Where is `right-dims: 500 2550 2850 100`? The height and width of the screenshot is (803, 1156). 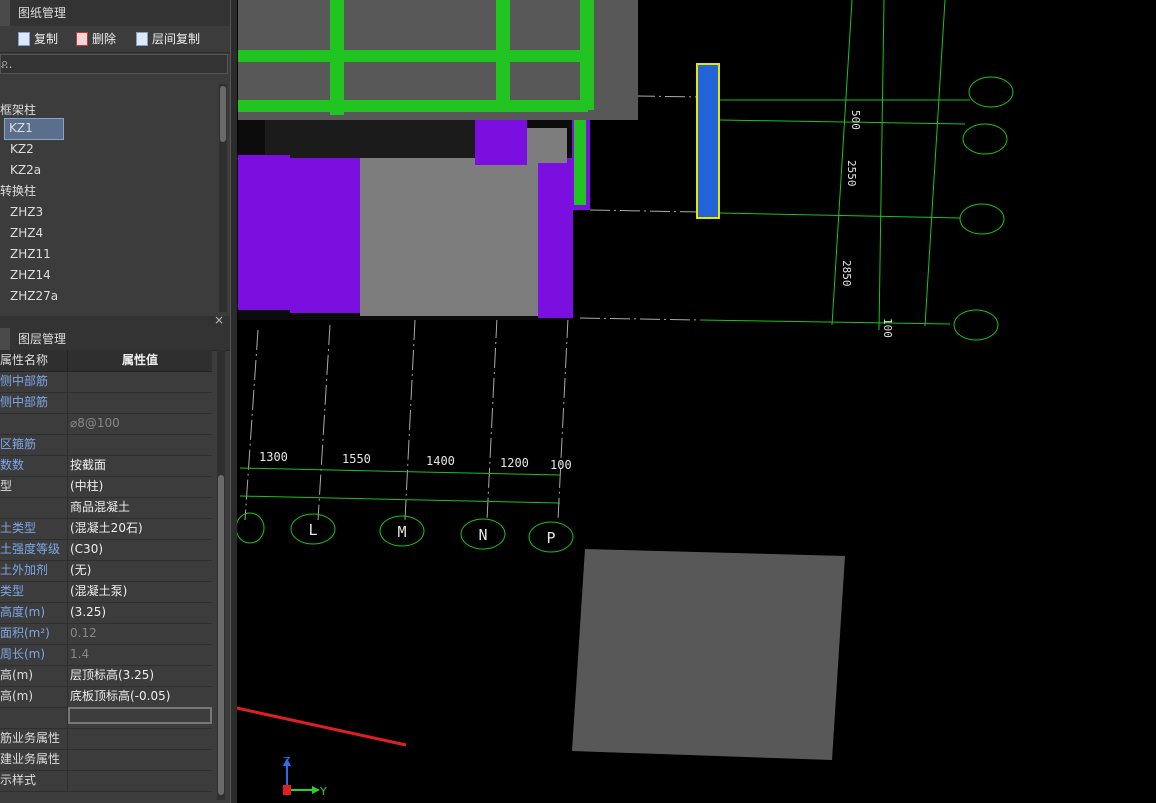 right-dims: 500 2550 2850 100 is located at coordinates (867, 224).